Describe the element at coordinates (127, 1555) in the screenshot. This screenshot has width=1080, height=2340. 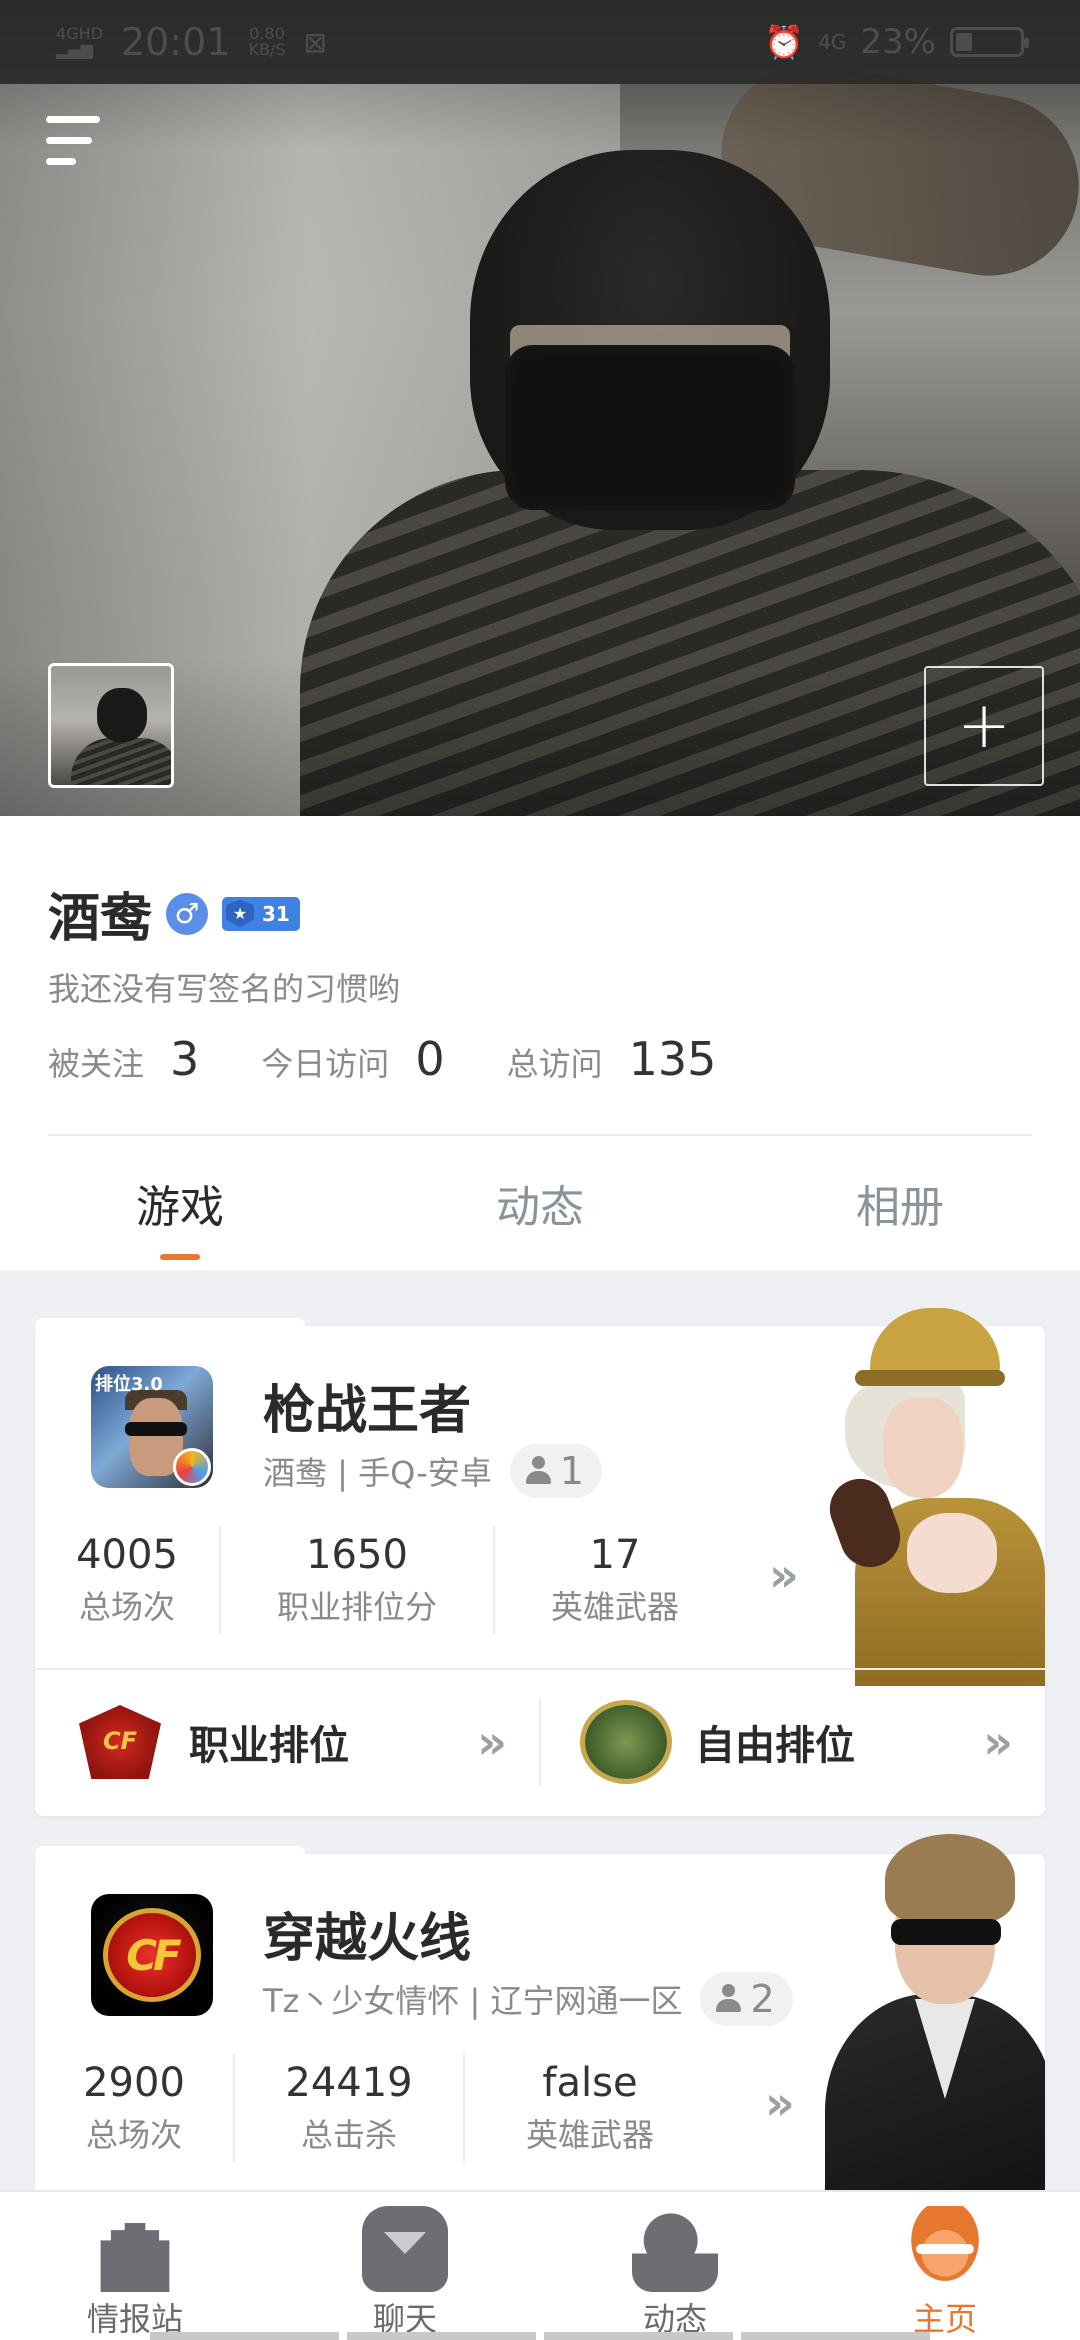
I see `stat-number: 4005` at that location.